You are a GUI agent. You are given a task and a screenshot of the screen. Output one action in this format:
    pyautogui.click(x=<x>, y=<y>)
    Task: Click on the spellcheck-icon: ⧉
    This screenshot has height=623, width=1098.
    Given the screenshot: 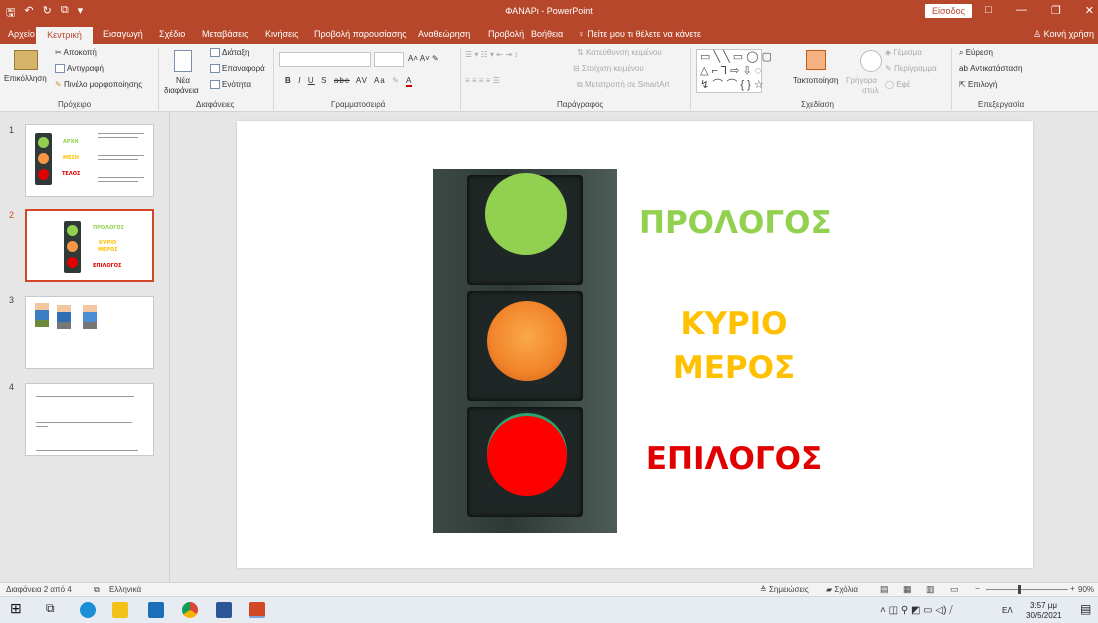 What is the action you would take?
    pyautogui.click(x=97, y=590)
    